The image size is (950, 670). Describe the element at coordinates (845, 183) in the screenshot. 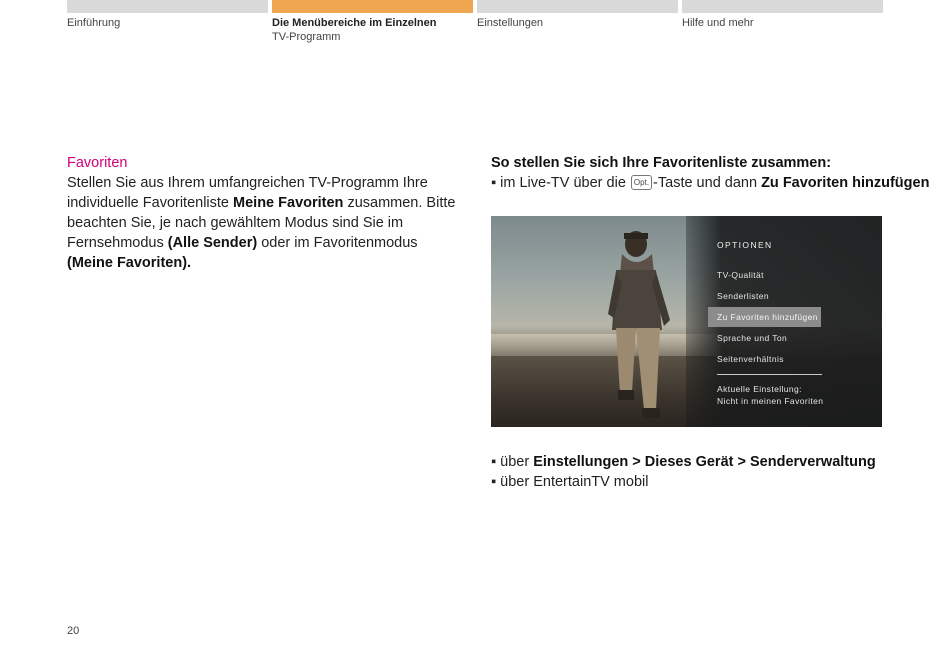

I see `bullet-bold: Zu Favoriten hinzufügen` at that location.